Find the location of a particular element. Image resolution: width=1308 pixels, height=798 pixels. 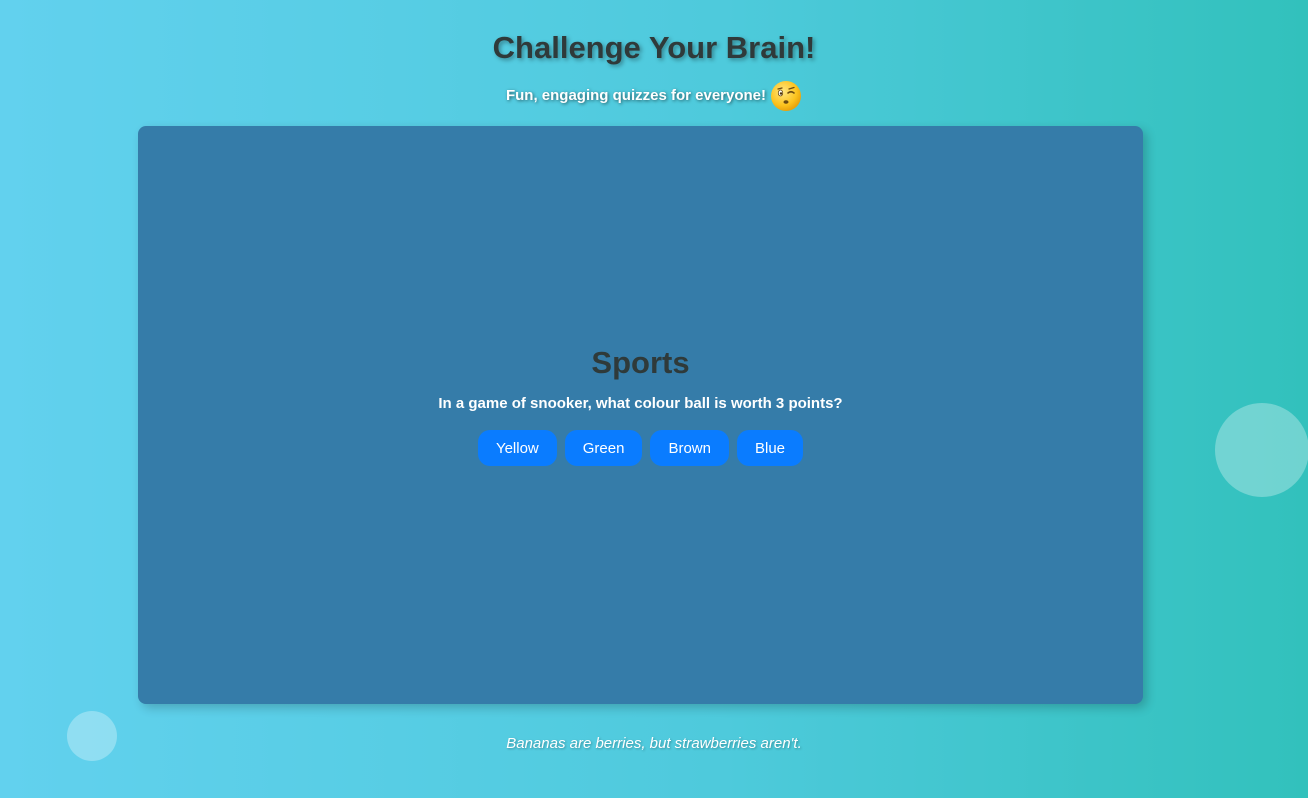

answer-button-green: Green is located at coordinates (603, 448).